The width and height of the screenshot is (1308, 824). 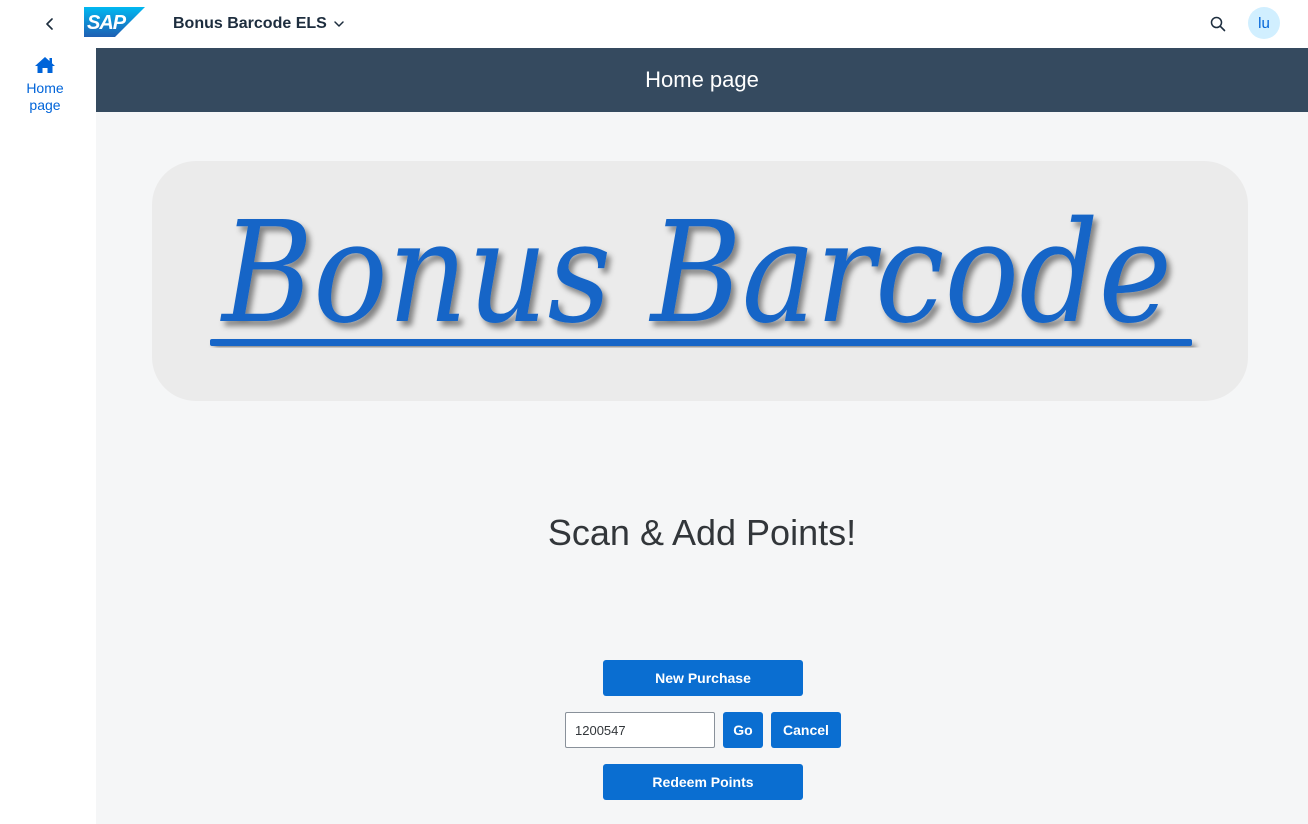 I want to click on app-title-menu: Bonus Barcode ELS, so click(x=259, y=24).